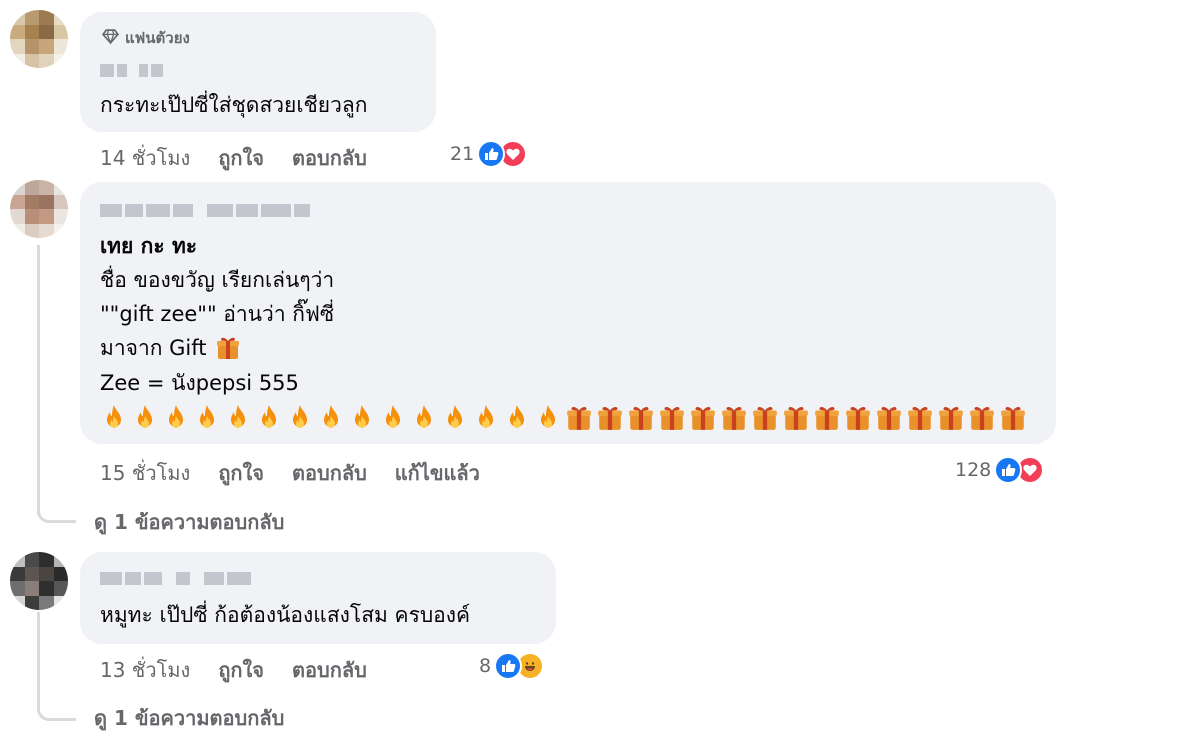 This screenshot has width=1200, height=746. I want to click on gift-icon, so click(227, 348).